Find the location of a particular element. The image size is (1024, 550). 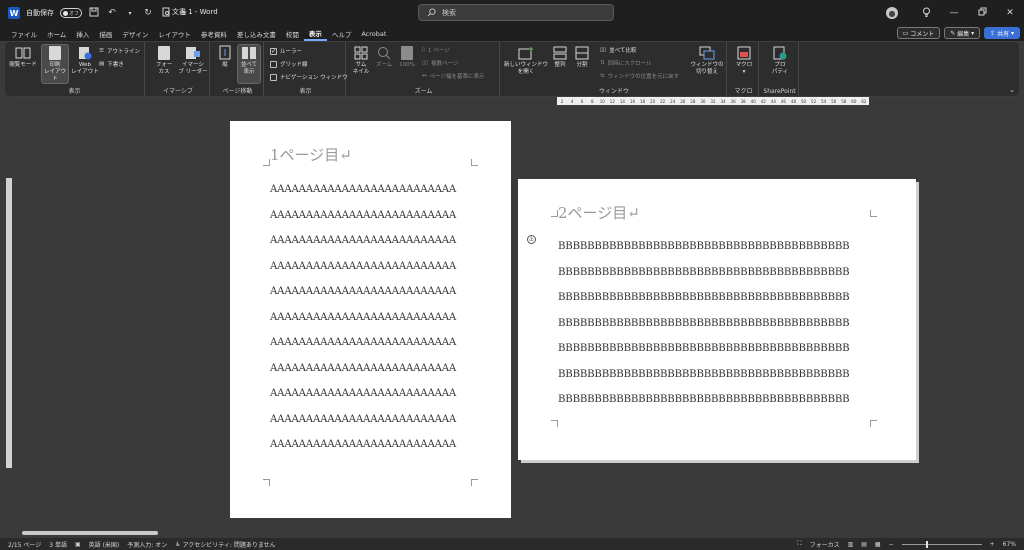

ruler-checkbox: ✓ ルーラー is located at coordinates (286, 51).